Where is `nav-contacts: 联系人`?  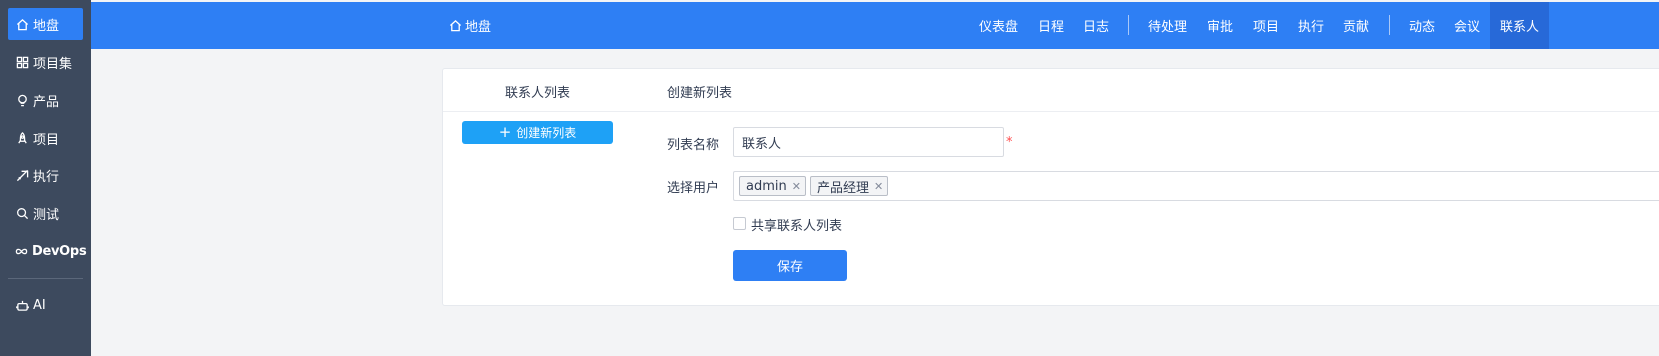
nav-contacts: 联系人 is located at coordinates (1520, 25).